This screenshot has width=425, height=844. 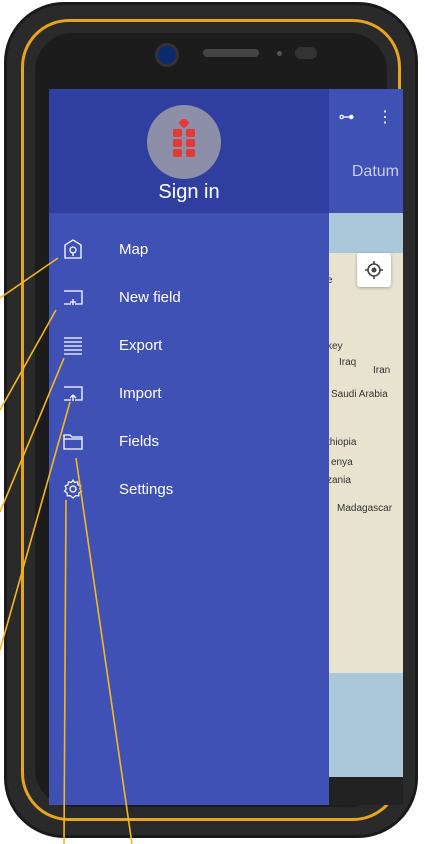 What do you see at coordinates (375, 172) in the screenshot?
I see `tab-datum: Datum` at bounding box center [375, 172].